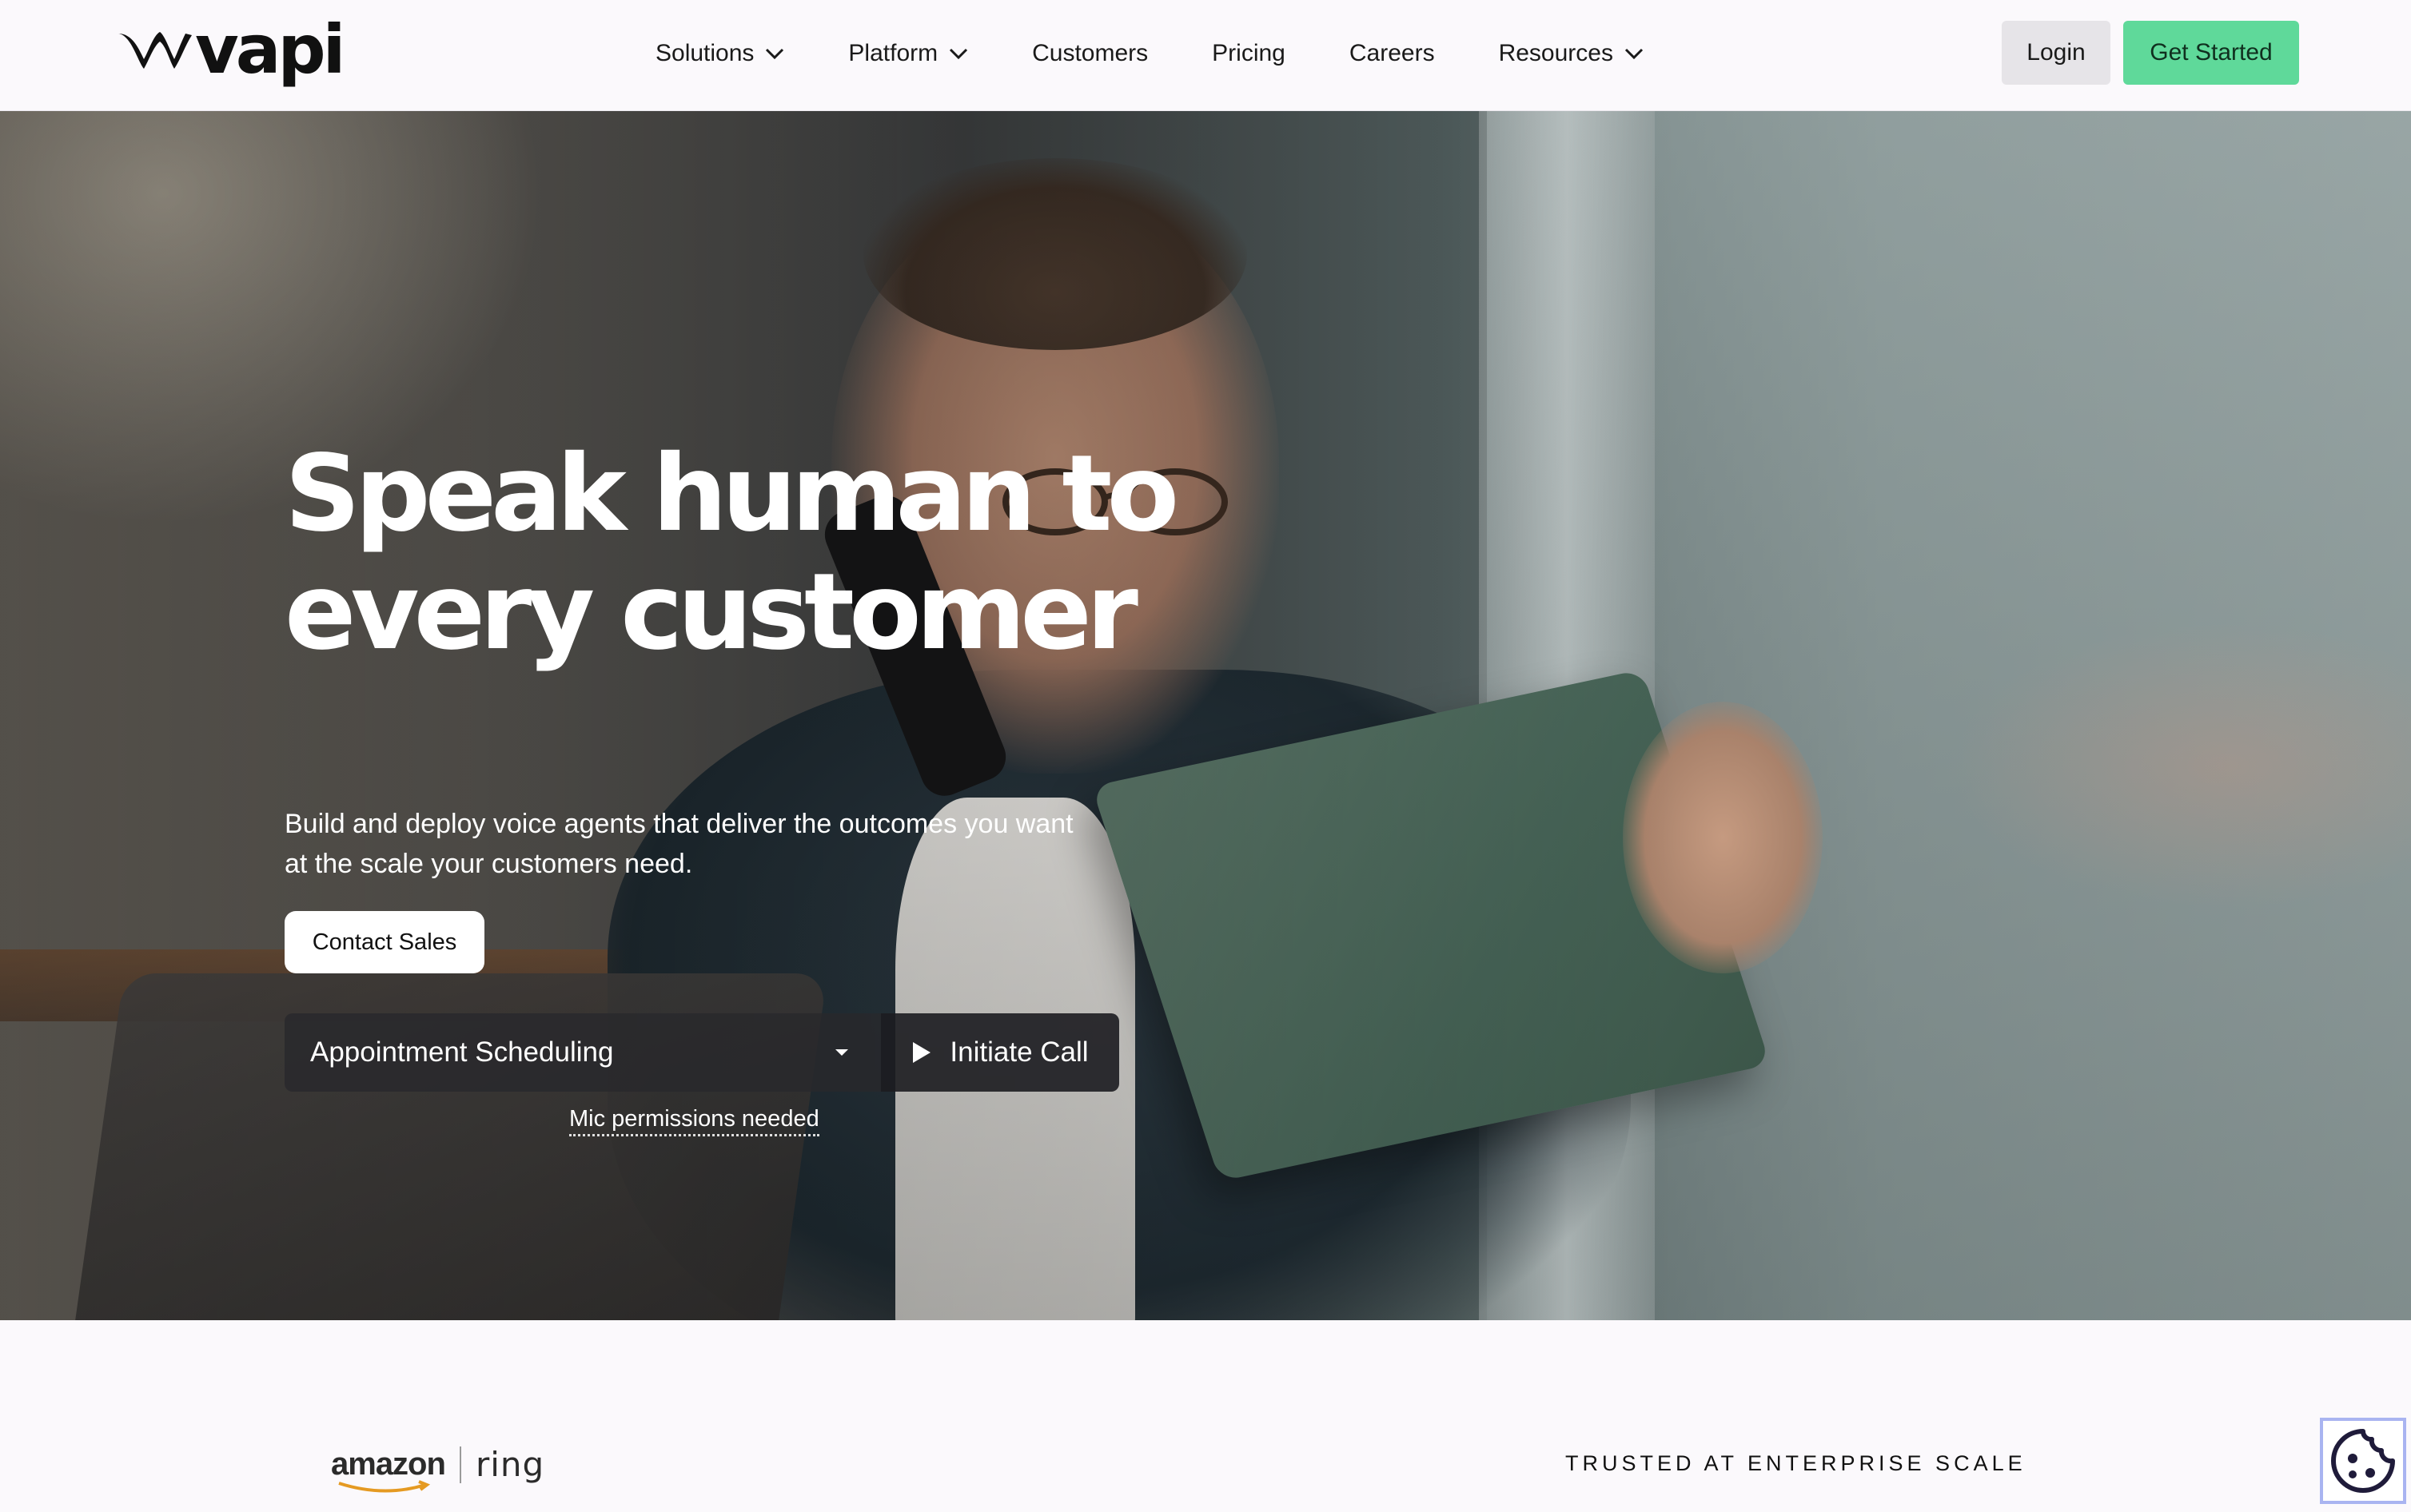  I want to click on nav-label: Platform, so click(893, 53).